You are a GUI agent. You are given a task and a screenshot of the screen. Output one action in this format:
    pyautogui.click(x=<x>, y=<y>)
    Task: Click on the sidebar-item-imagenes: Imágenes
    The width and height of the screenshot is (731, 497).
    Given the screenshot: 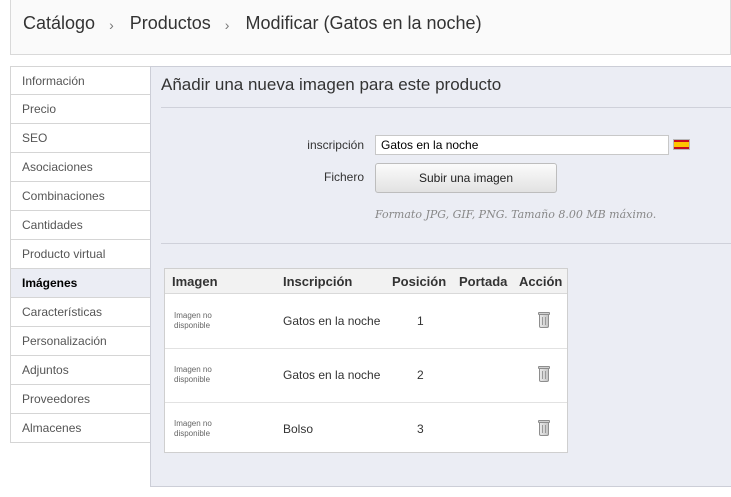 What is the action you would take?
    pyautogui.click(x=80, y=283)
    